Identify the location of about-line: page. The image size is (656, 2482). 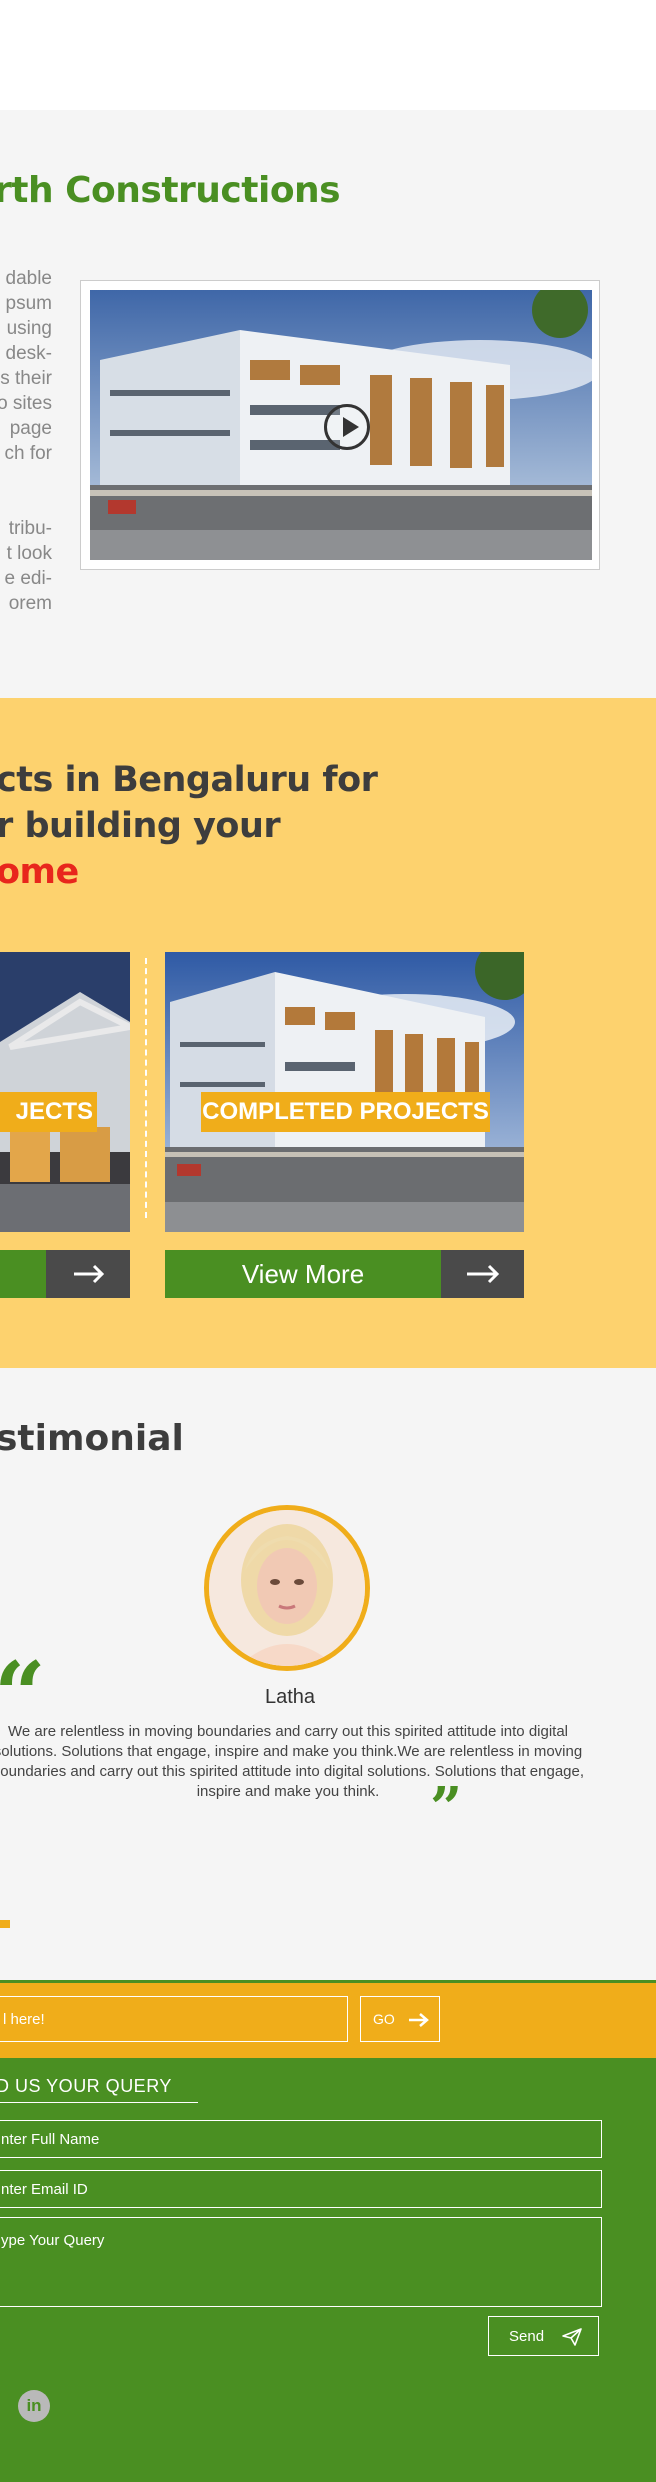
(30, 428).